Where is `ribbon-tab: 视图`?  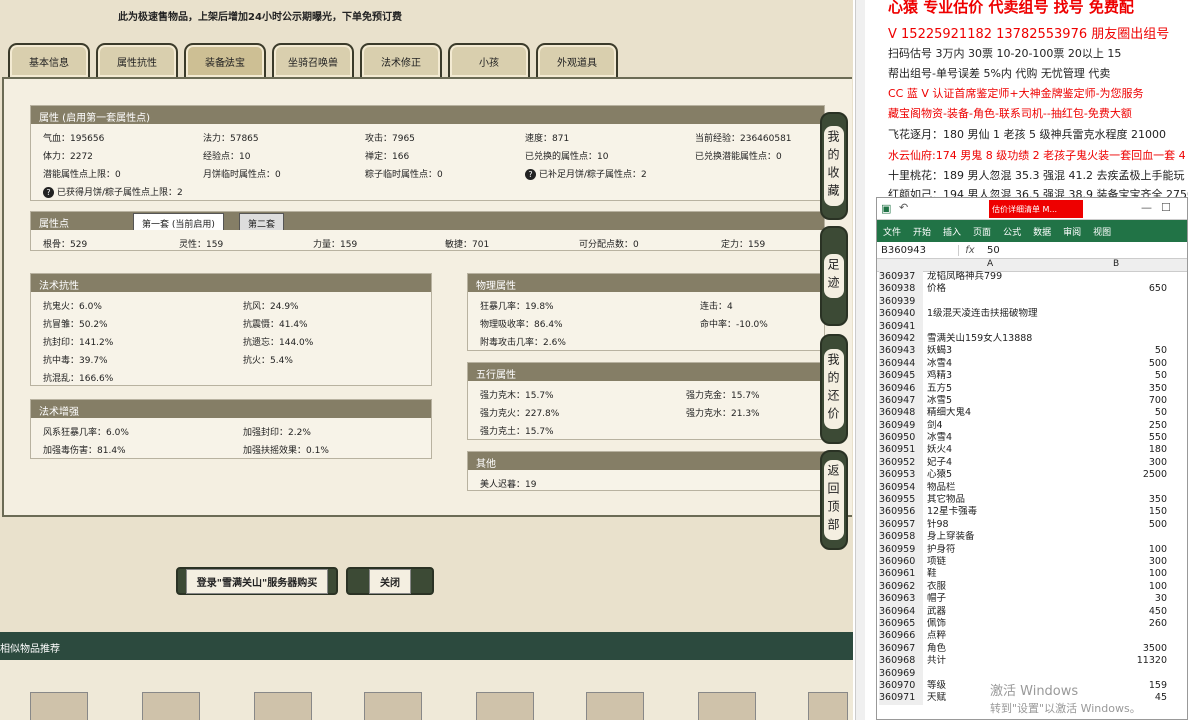 ribbon-tab: 视图 is located at coordinates (1102, 231).